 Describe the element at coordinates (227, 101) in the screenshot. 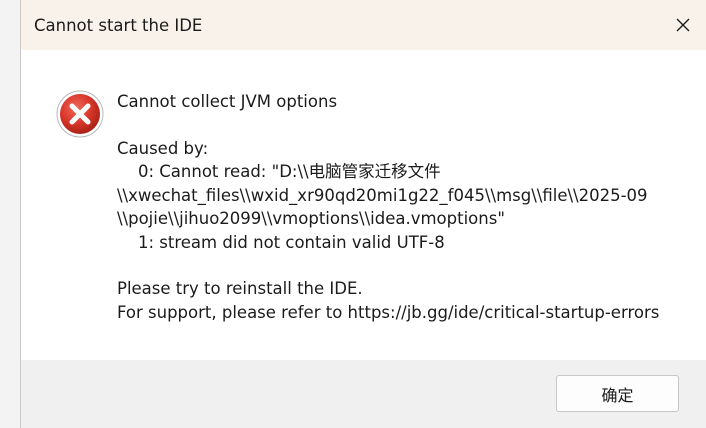

I see `error-heading: Cannot collect JVM options` at that location.